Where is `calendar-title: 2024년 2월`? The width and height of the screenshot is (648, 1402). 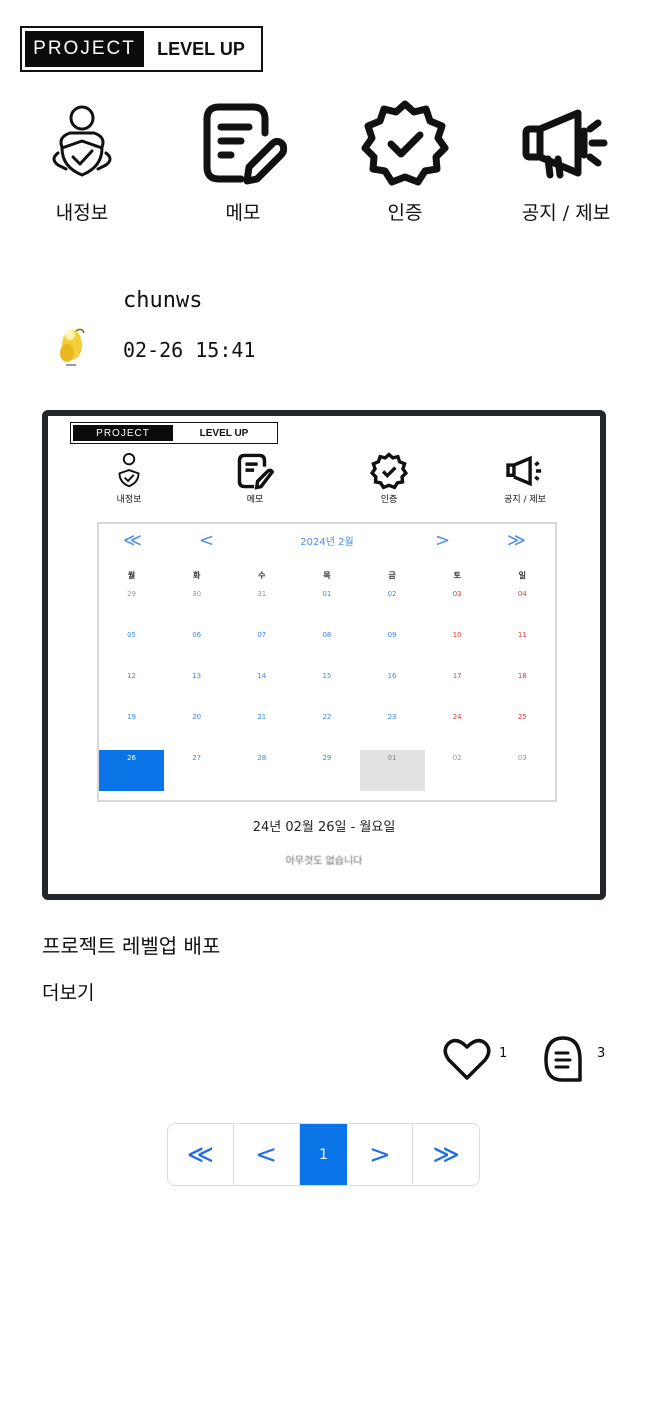
calendar-title: 2024년 2월 is located at coordinates (327, 542).